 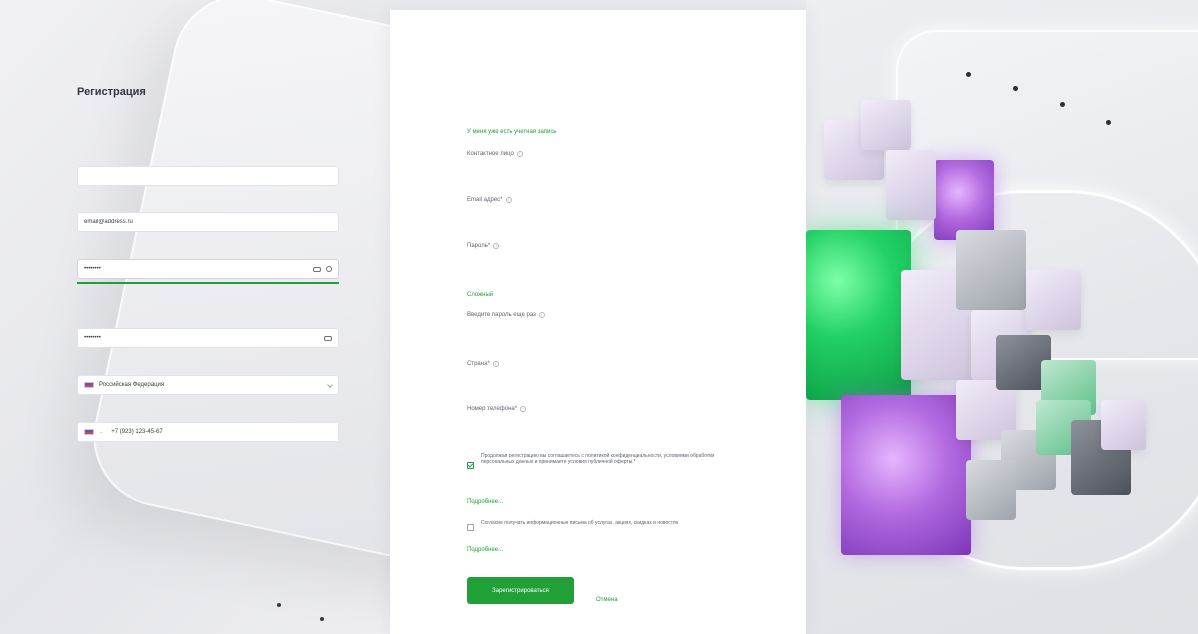 I want to click on email-label: Email адрес* i, so click(x=489, y=200).